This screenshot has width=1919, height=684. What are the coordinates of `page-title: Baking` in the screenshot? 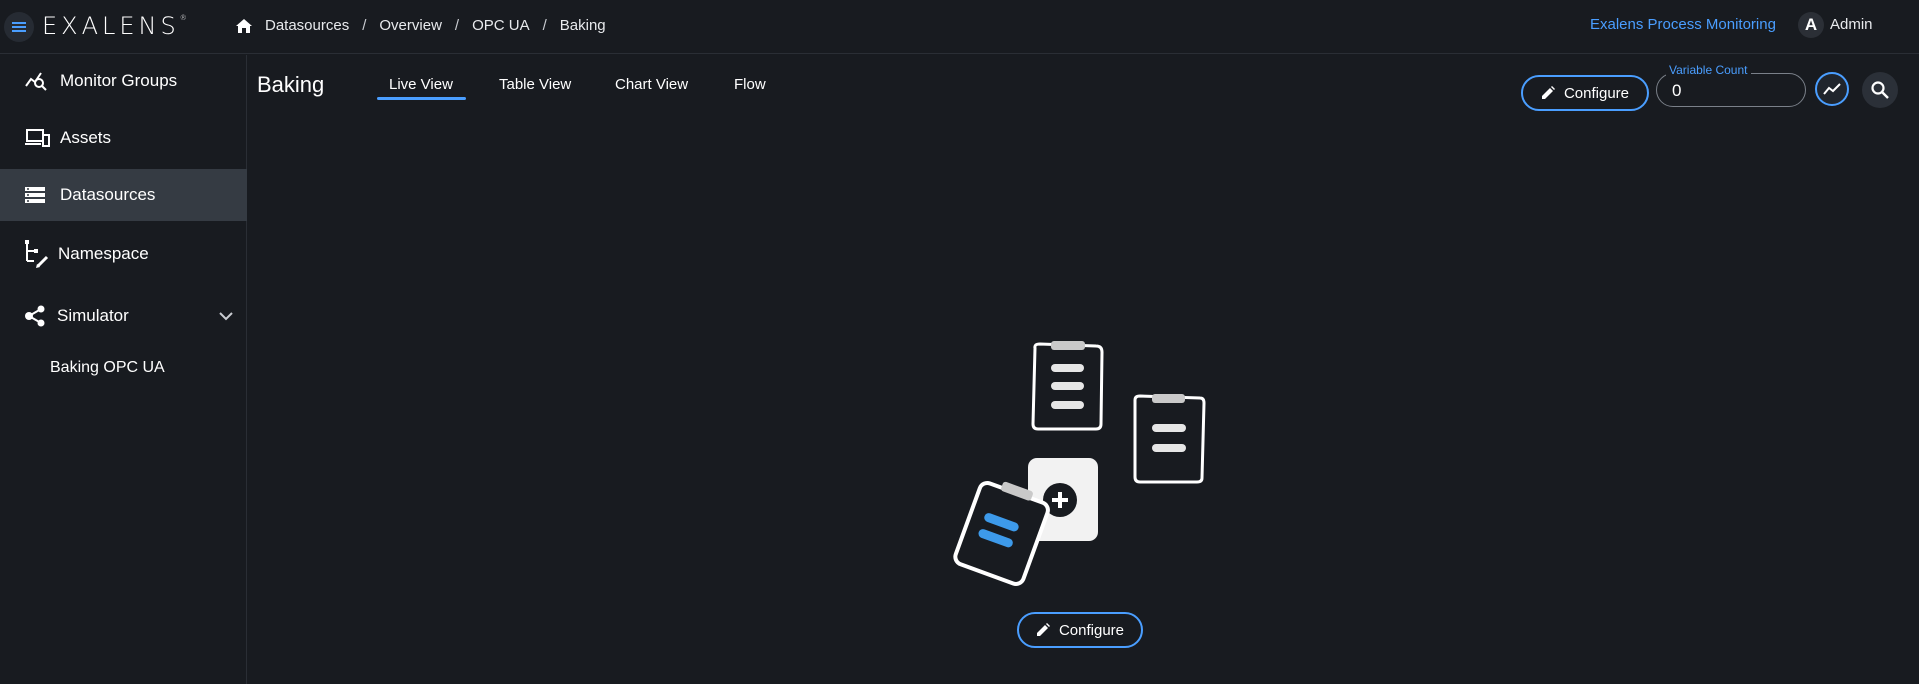 It's located at (291, 84).